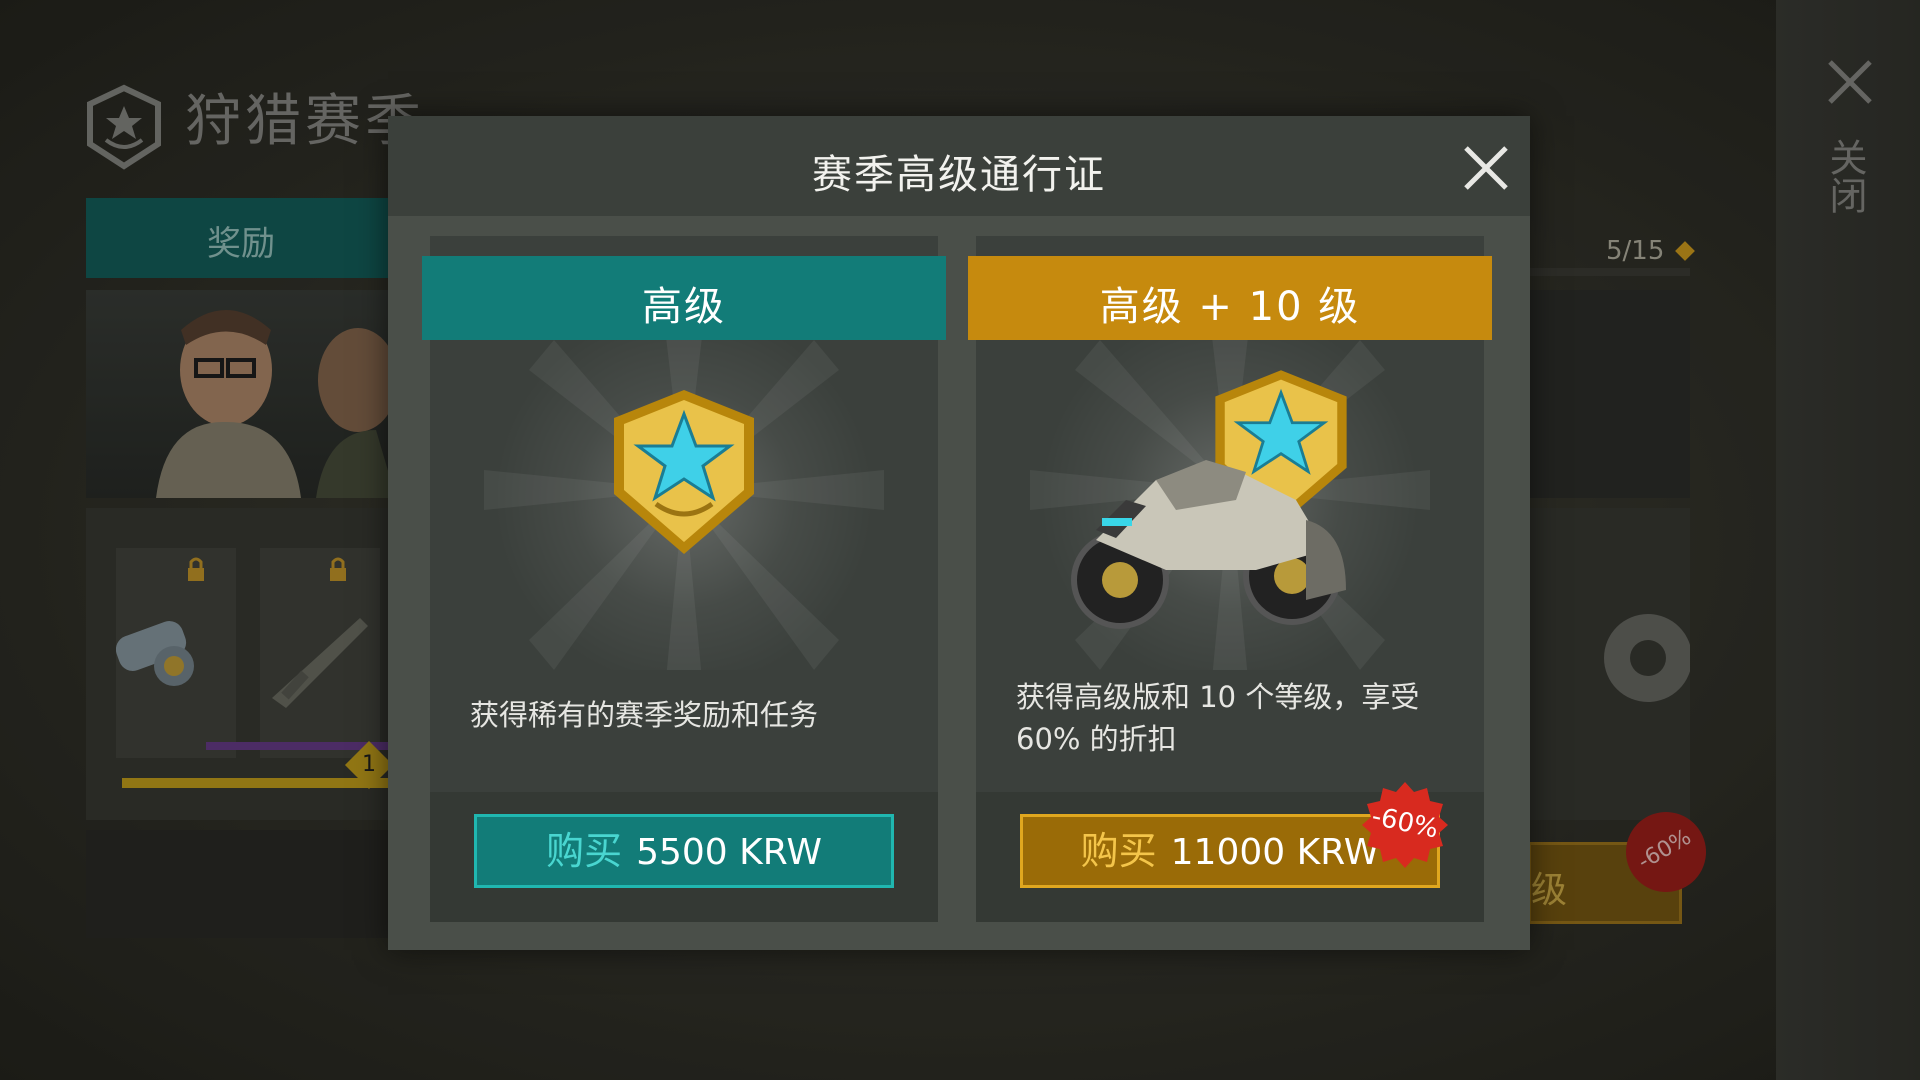 This screenshot has height=1080, width=1920. I want to click on right-progress-bar, so click(1609, 272).